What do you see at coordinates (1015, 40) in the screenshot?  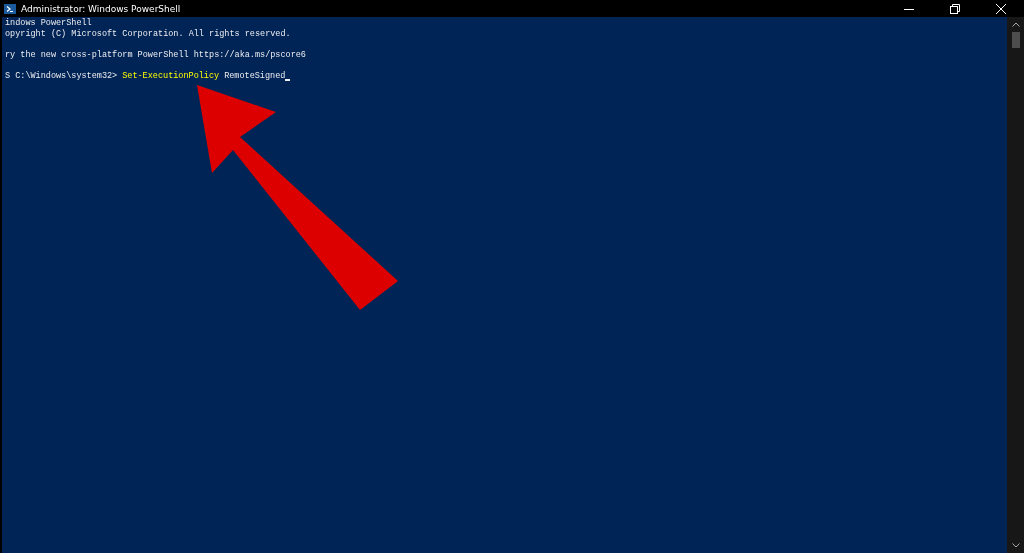 I see `scrollbar-thumb` at bounding box center [1015, 40].